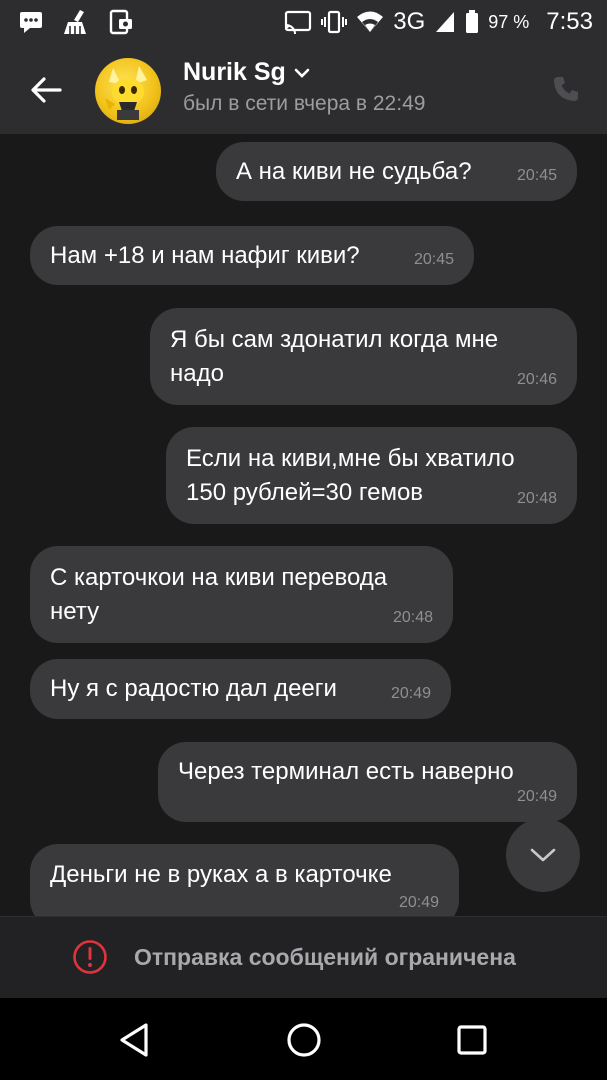 Image resolution: width=607 pixels, height=1080 pixels. Describe the element at coordinates (325, 957) in the screenshot. I see `restriction-text: Отправка сообщений ограничена` at that location.